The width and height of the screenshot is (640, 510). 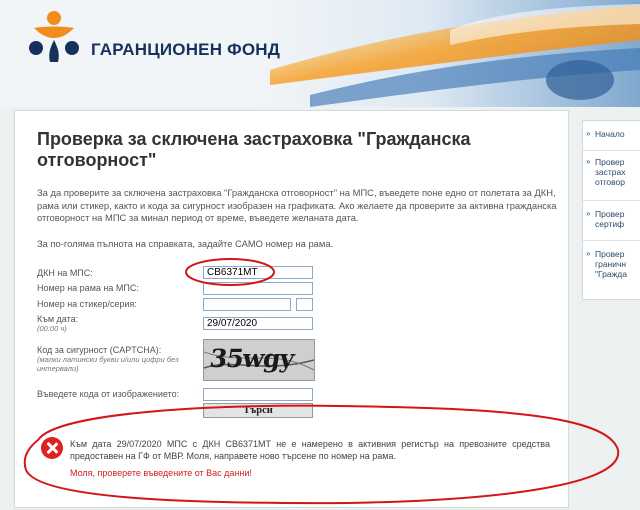 What do you see at coordinates (258, 410) in the screenshot?
I see `search-button: Търси` at bounding box center [258, 410].